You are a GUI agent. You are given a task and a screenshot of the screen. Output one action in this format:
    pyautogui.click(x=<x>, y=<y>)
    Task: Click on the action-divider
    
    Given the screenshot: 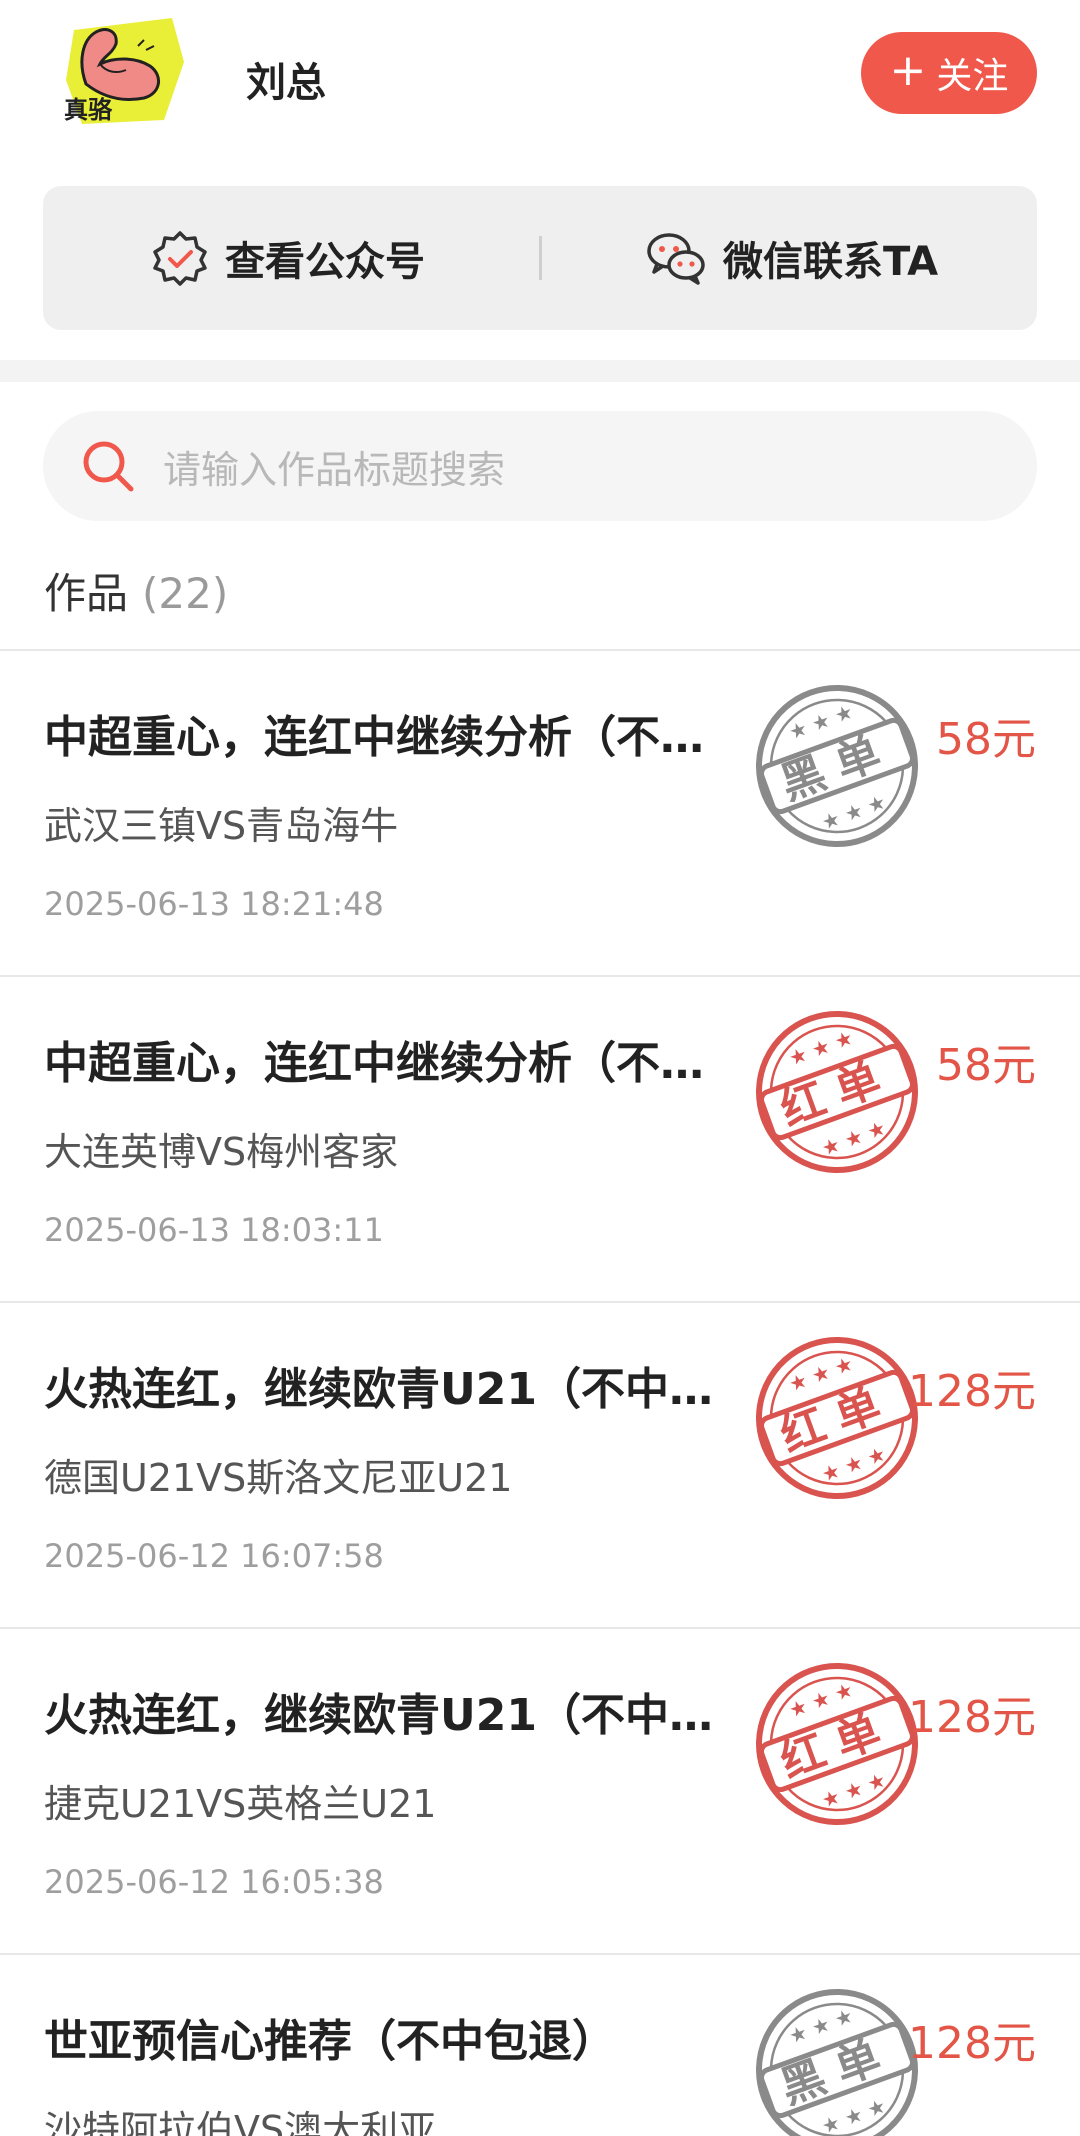 What is the action you would take?
    pyautogui.click(x=540, y=258)
    